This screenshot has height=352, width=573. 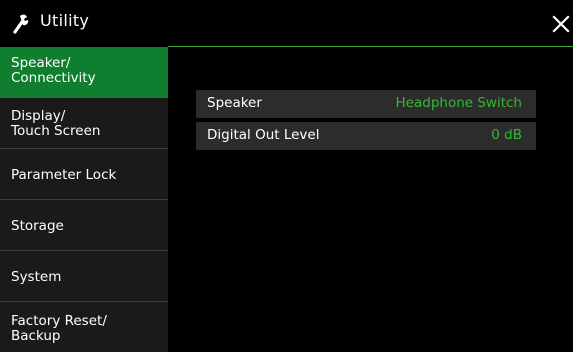 I want to click on speaker-label: Speaker, so click(x=234, y=103).